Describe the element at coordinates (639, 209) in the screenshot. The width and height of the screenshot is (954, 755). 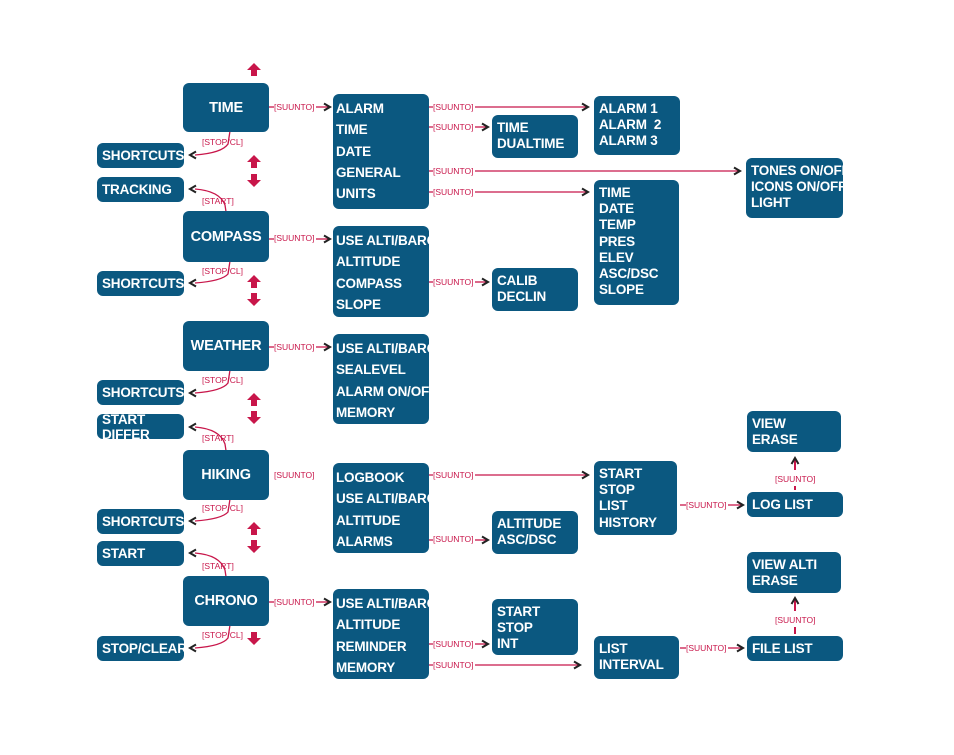
I see `submenu-item: DATE` at that location.